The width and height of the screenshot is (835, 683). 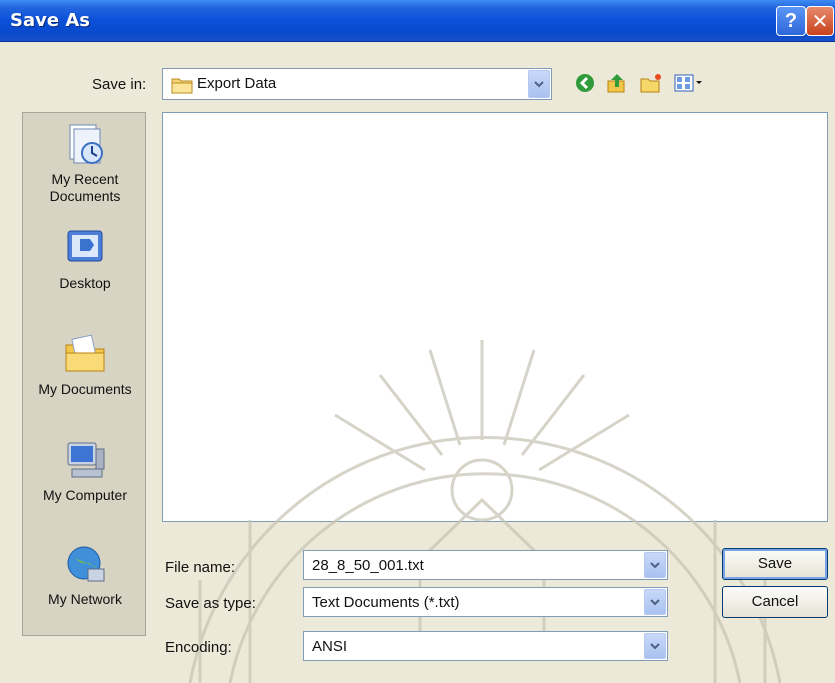 I want to click on back-icon, so click(x=585, y=83).